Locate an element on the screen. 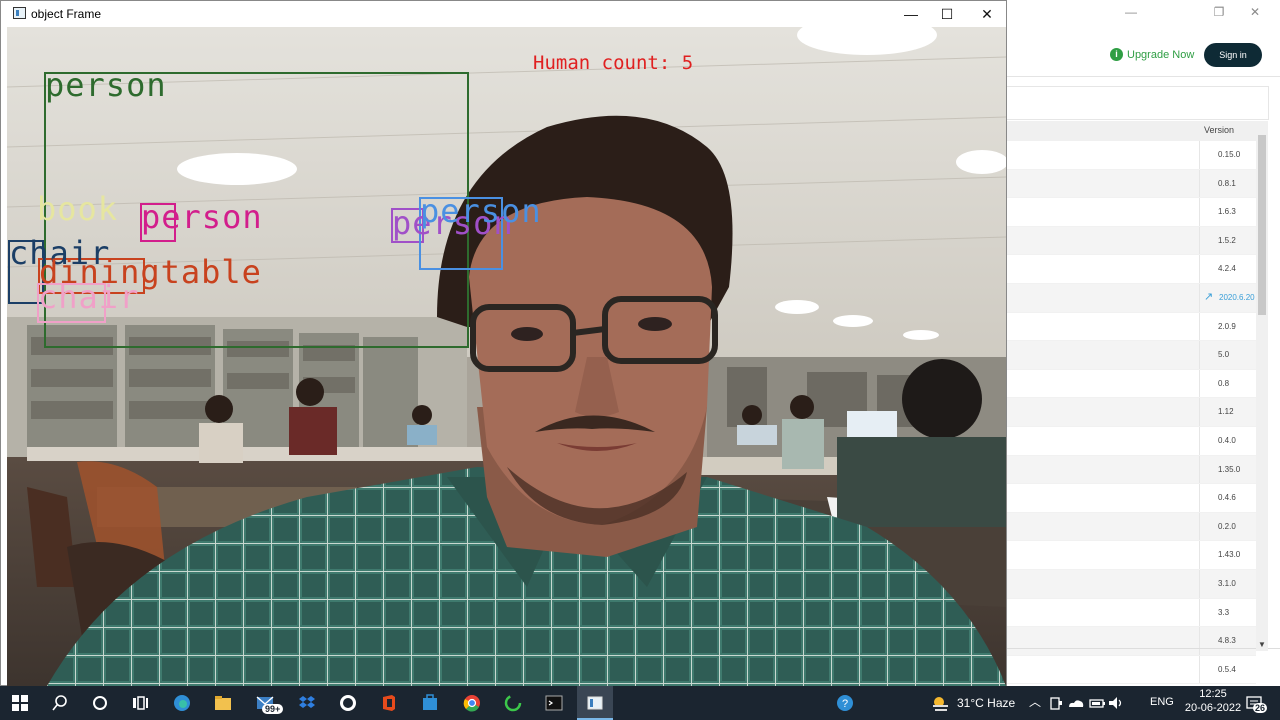  table-row: 0.4.0 is located at coordinates (1131, 441).